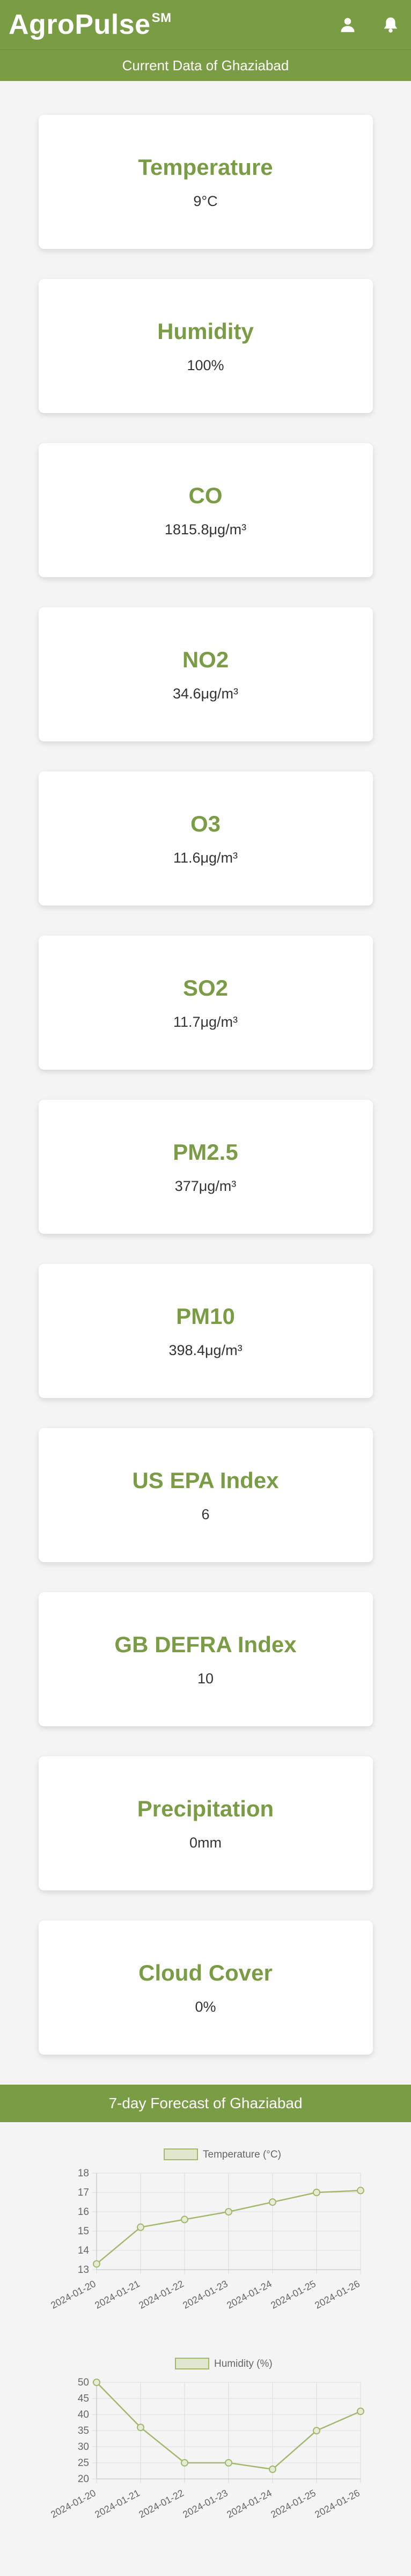 This screenshot has width=411, height=2576. I want to click on temperature-y-tick-label: 16, so click(83, 2212).